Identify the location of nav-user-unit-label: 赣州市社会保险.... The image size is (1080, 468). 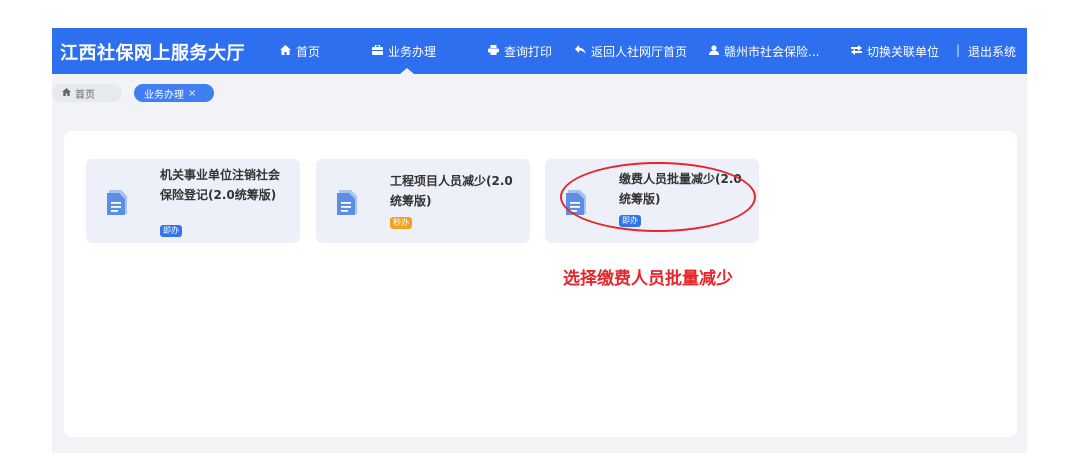
(772, 52).